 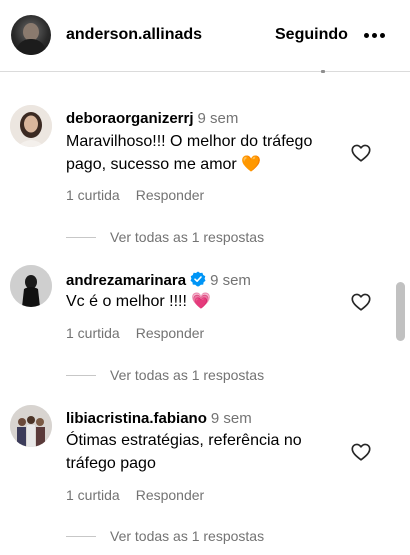 What do you see at coordinates (31, 35) in the screenshot?
I see `author-avatar` at bounding box center [31, 35].